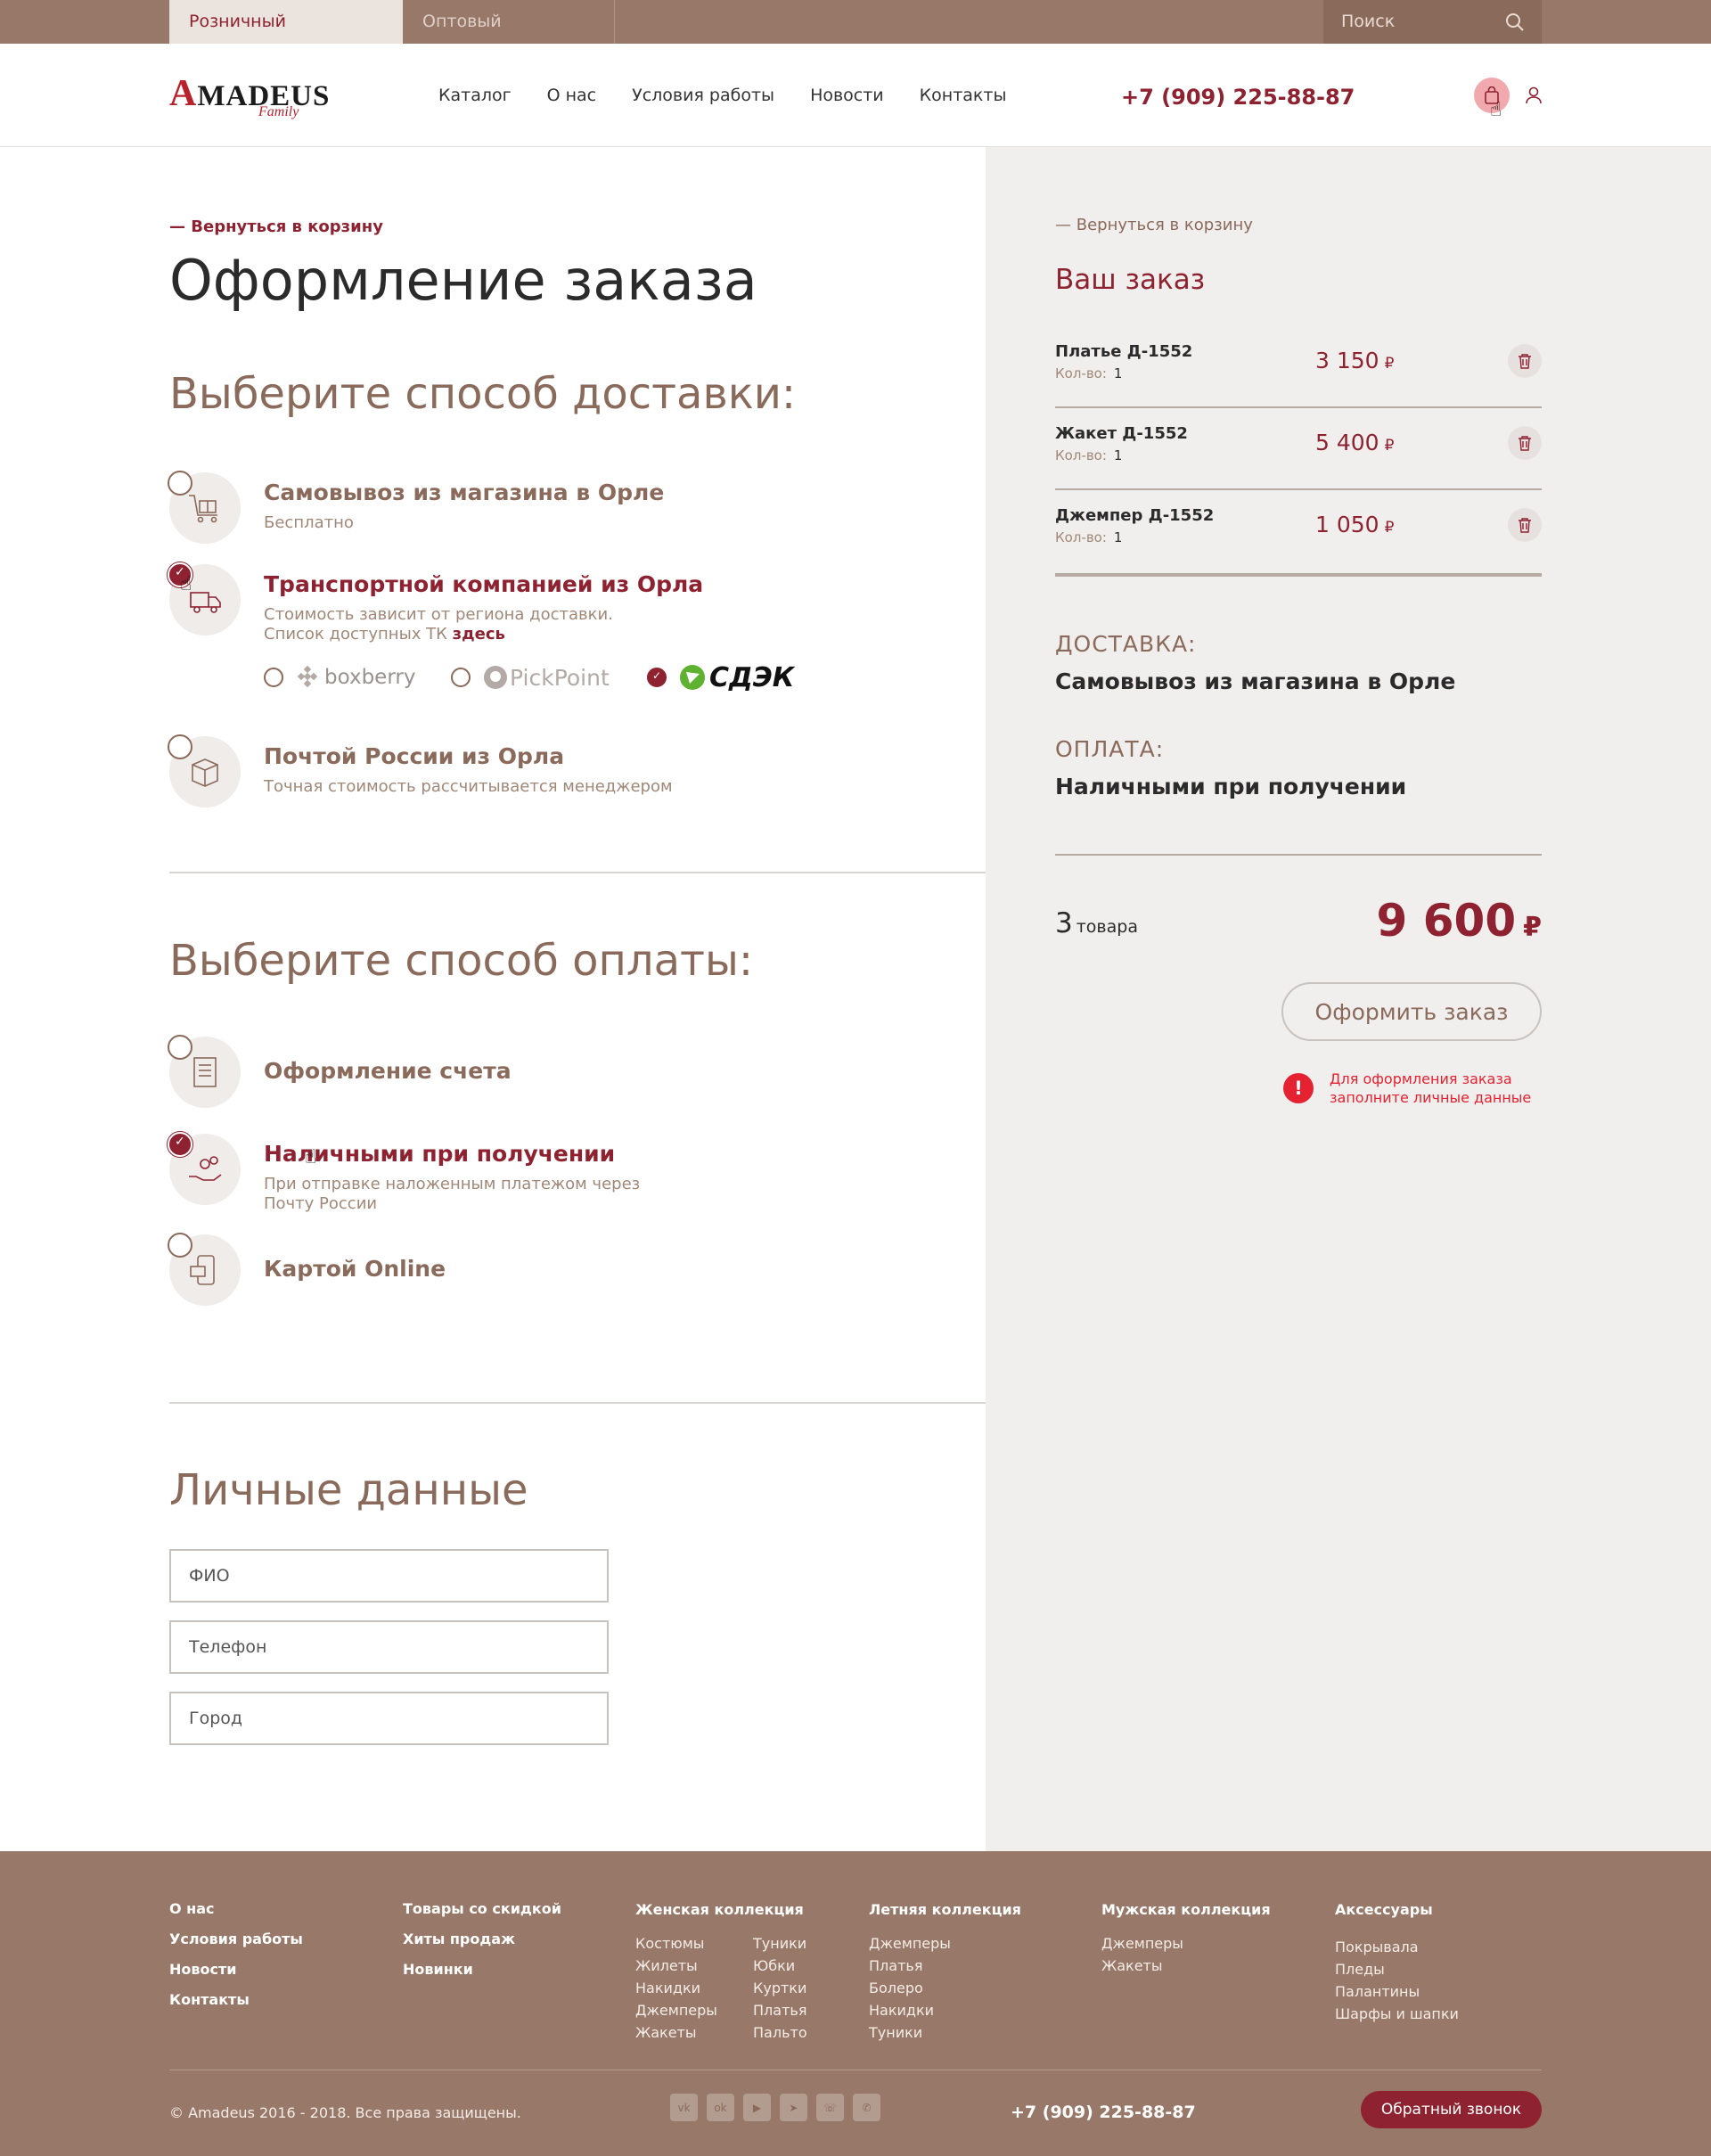  What do you see at coordinates (509, 38) in the screenshot?
I see `tab-wholesale: Оптовый покупатель` at bounding box center [509, 38].